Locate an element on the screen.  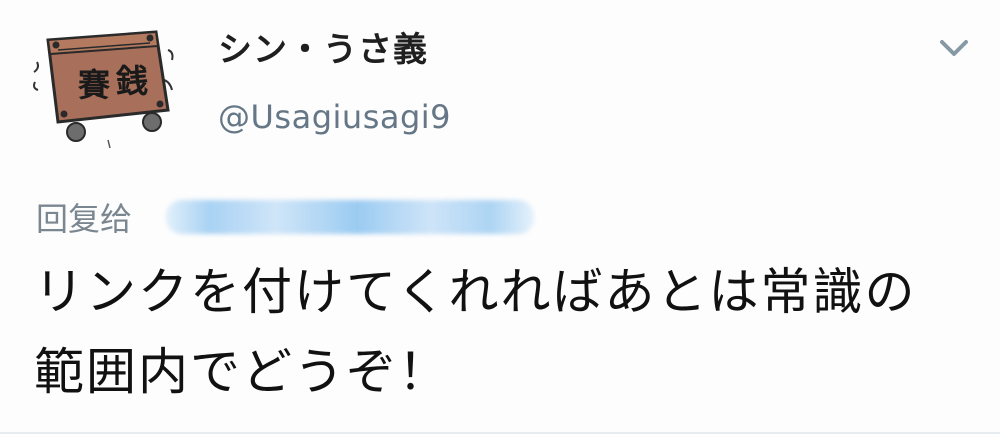
chevron-down-icon is located at coordinates (954, 48).